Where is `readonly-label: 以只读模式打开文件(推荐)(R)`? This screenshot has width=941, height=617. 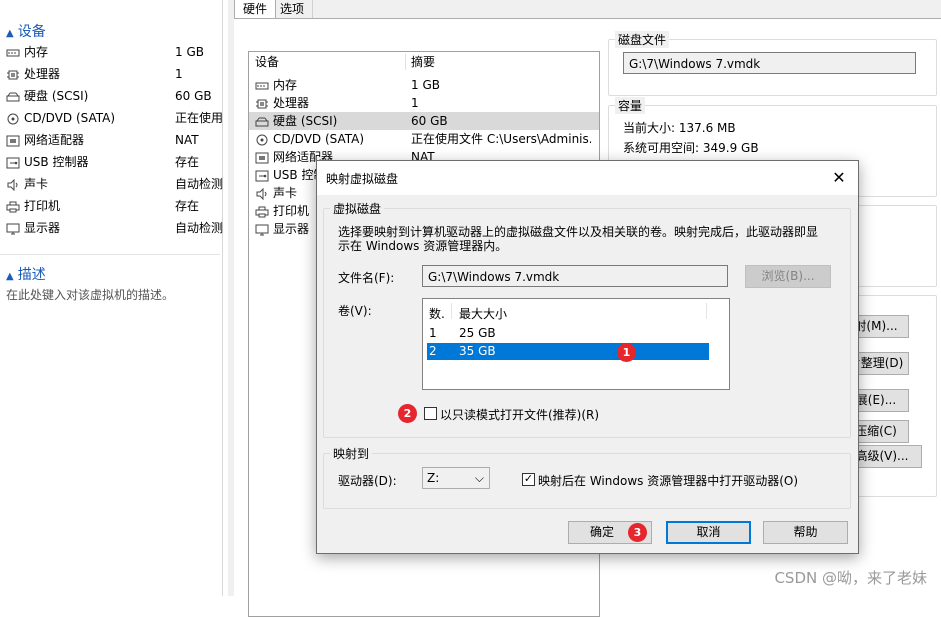 readonly-label: 以只读模式打开文件(推荐)(R) is located at coordinates (519, 414).